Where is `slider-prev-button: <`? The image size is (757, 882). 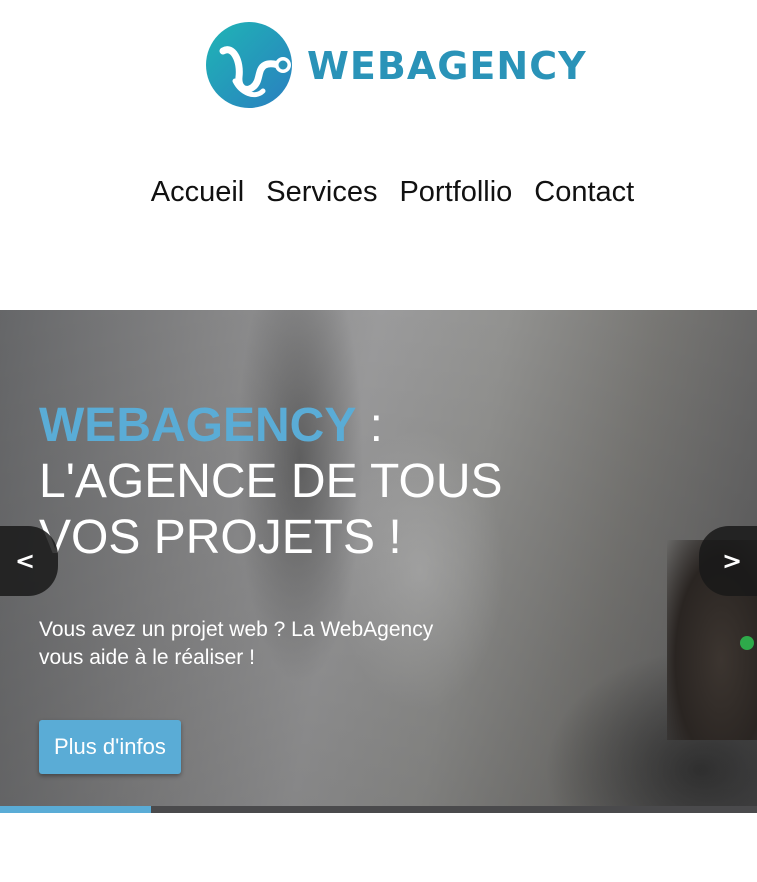 slider-prev-button: < is located at coordinates (29, 561).